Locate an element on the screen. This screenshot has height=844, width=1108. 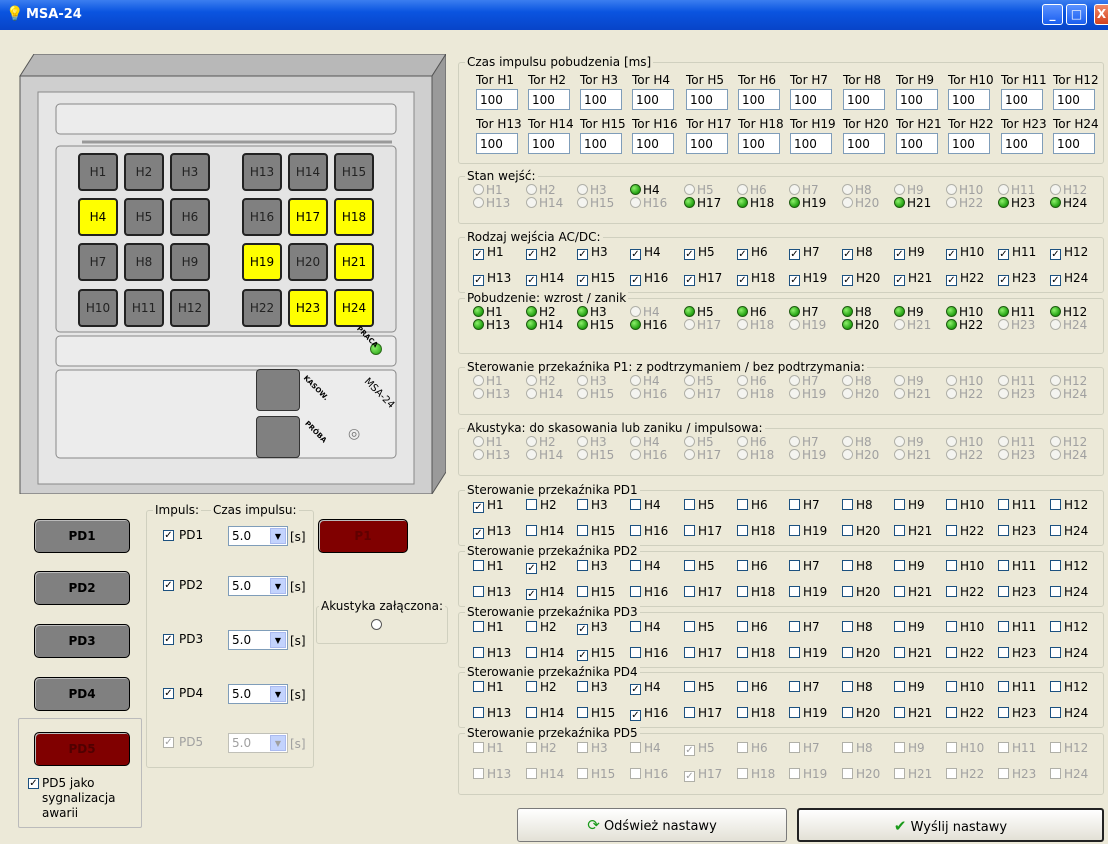
section-item-h3: ✓ H3 is located at coordinates (592, 253).